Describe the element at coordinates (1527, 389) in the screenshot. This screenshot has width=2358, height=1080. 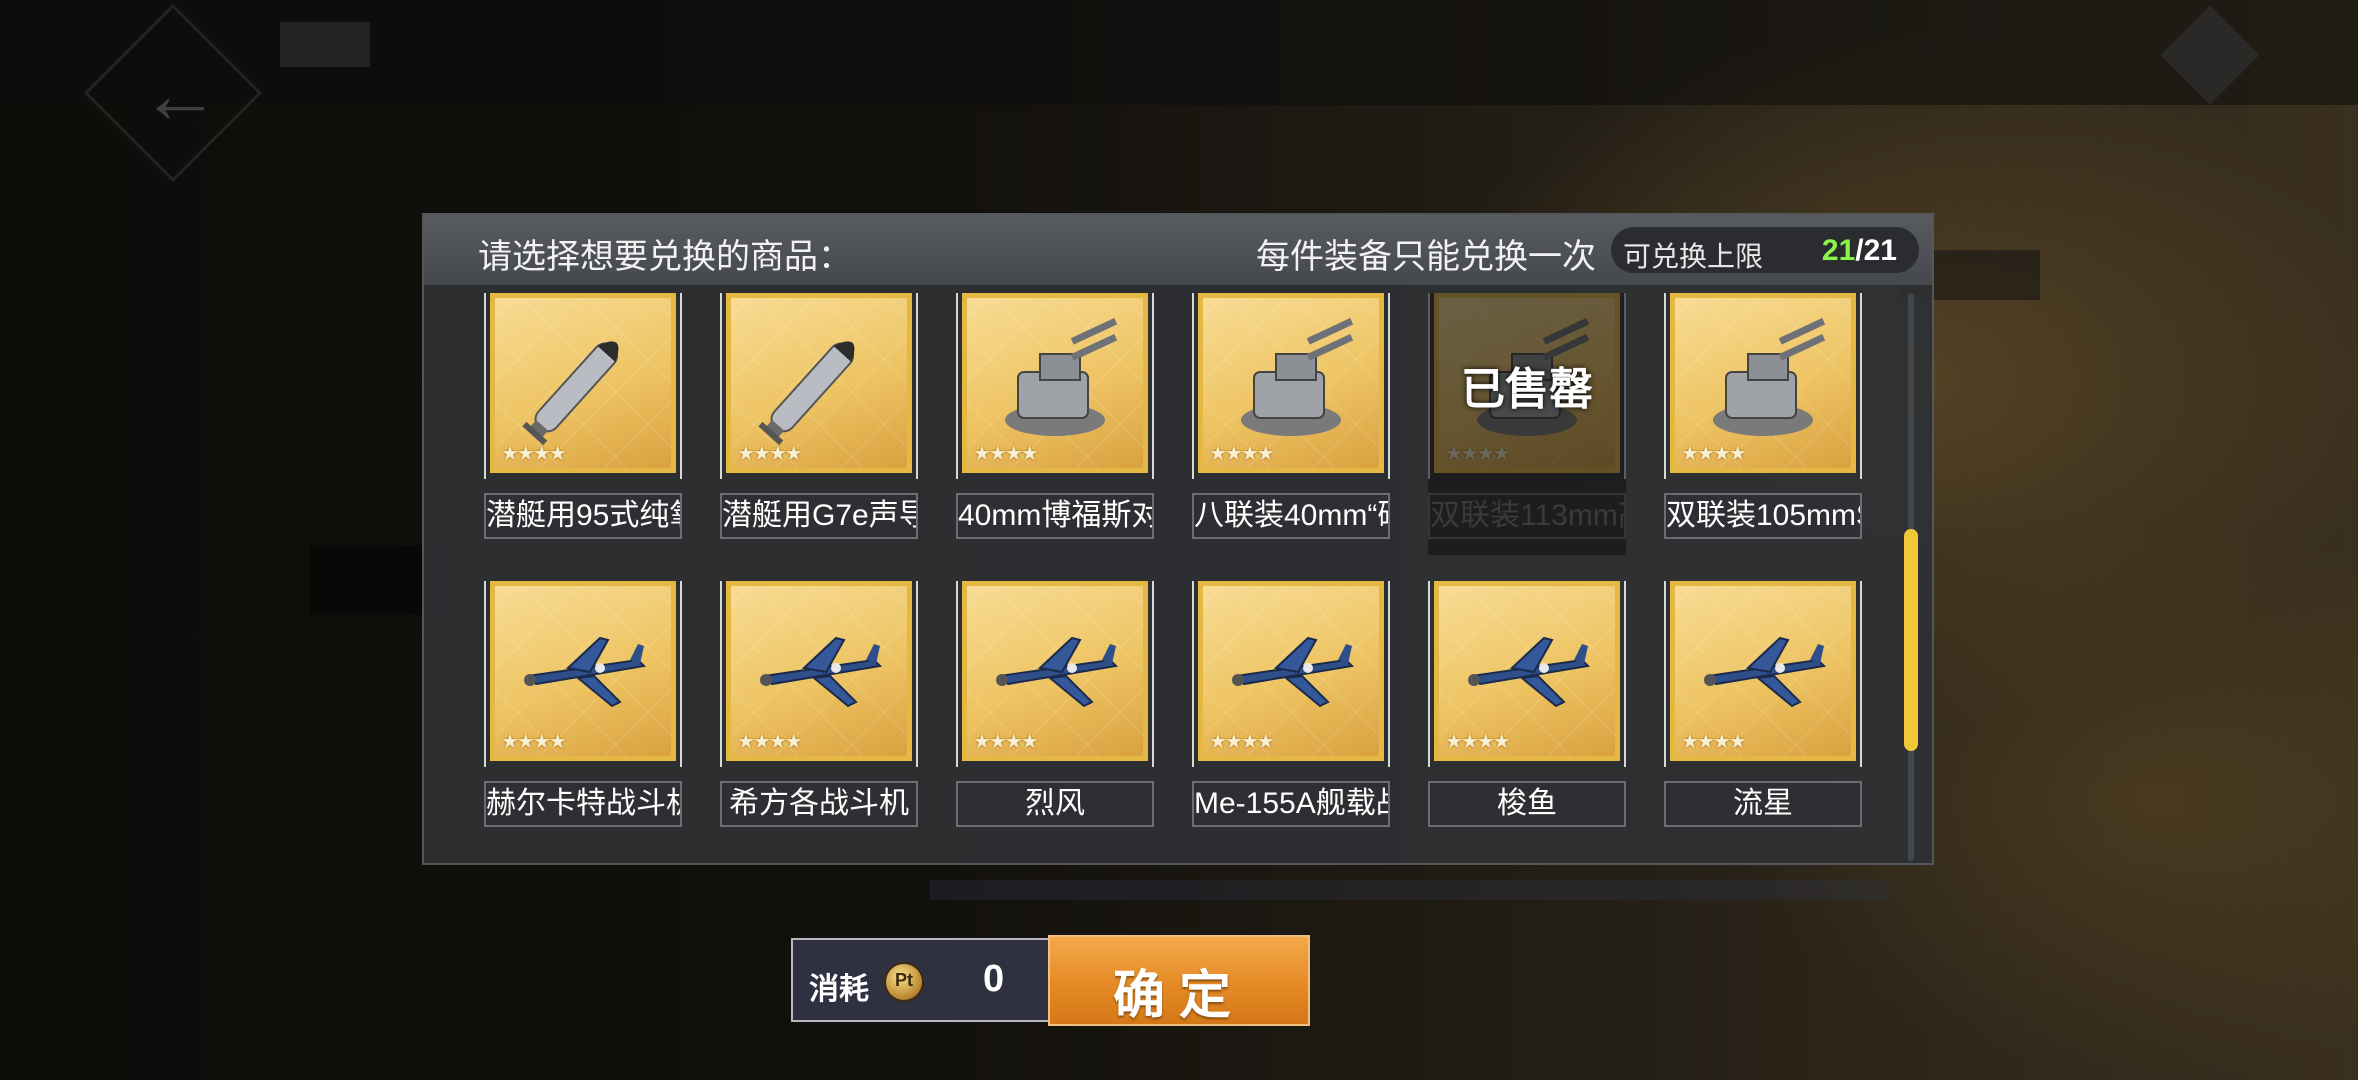
I see `sold-out-label: 已售罄` at that location.